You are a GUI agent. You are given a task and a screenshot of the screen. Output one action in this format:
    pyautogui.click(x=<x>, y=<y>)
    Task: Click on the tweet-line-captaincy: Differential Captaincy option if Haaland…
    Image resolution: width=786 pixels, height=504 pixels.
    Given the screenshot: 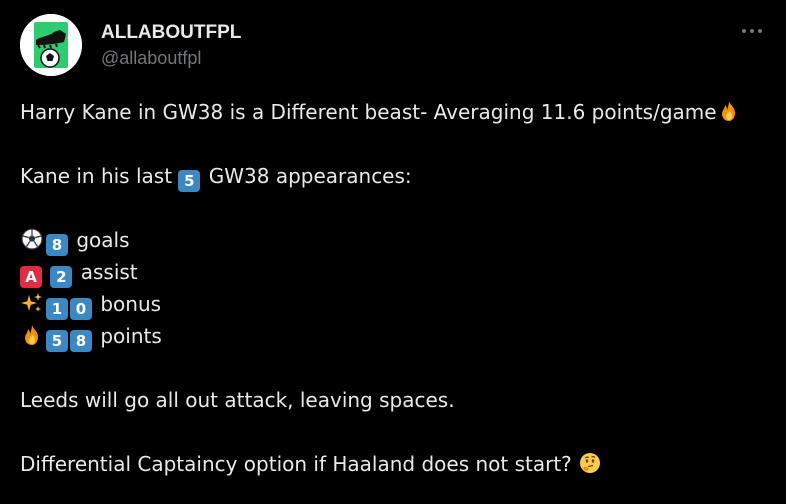 What is the action you would take?
    pyautogui.click(x=395, y=464)
    